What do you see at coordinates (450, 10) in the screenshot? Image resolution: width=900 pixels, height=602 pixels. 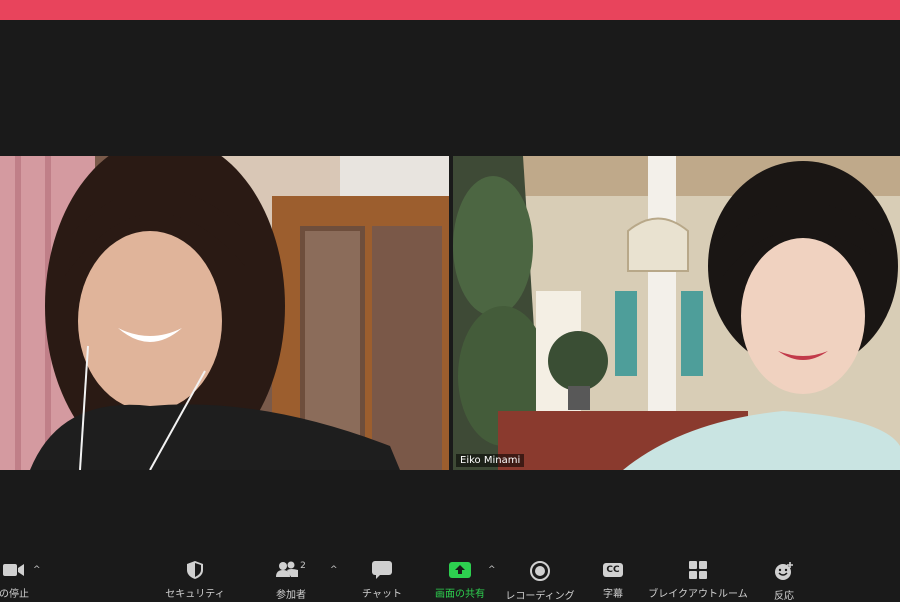 I see `top-banner` at bounding box center [450, 10].